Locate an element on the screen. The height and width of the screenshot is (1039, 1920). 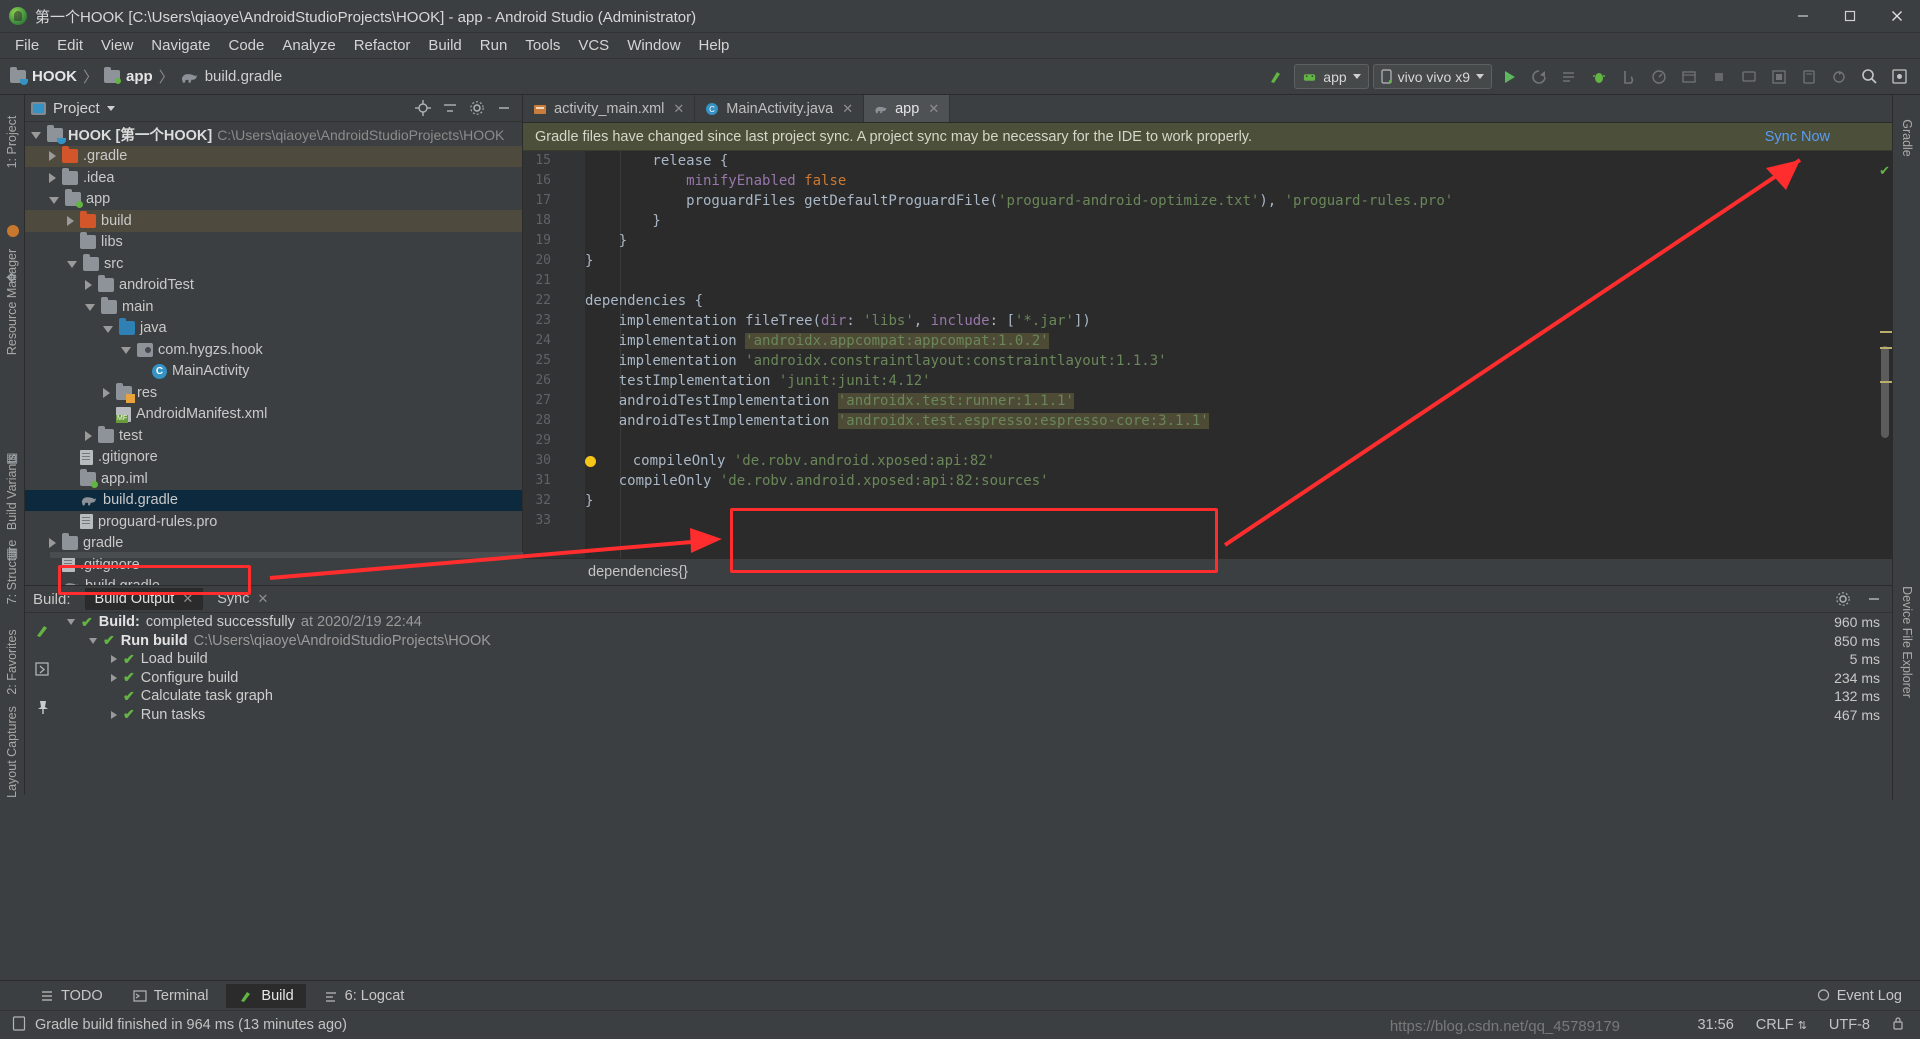
intention-bulb-icon is located at coordinates (590, 461).